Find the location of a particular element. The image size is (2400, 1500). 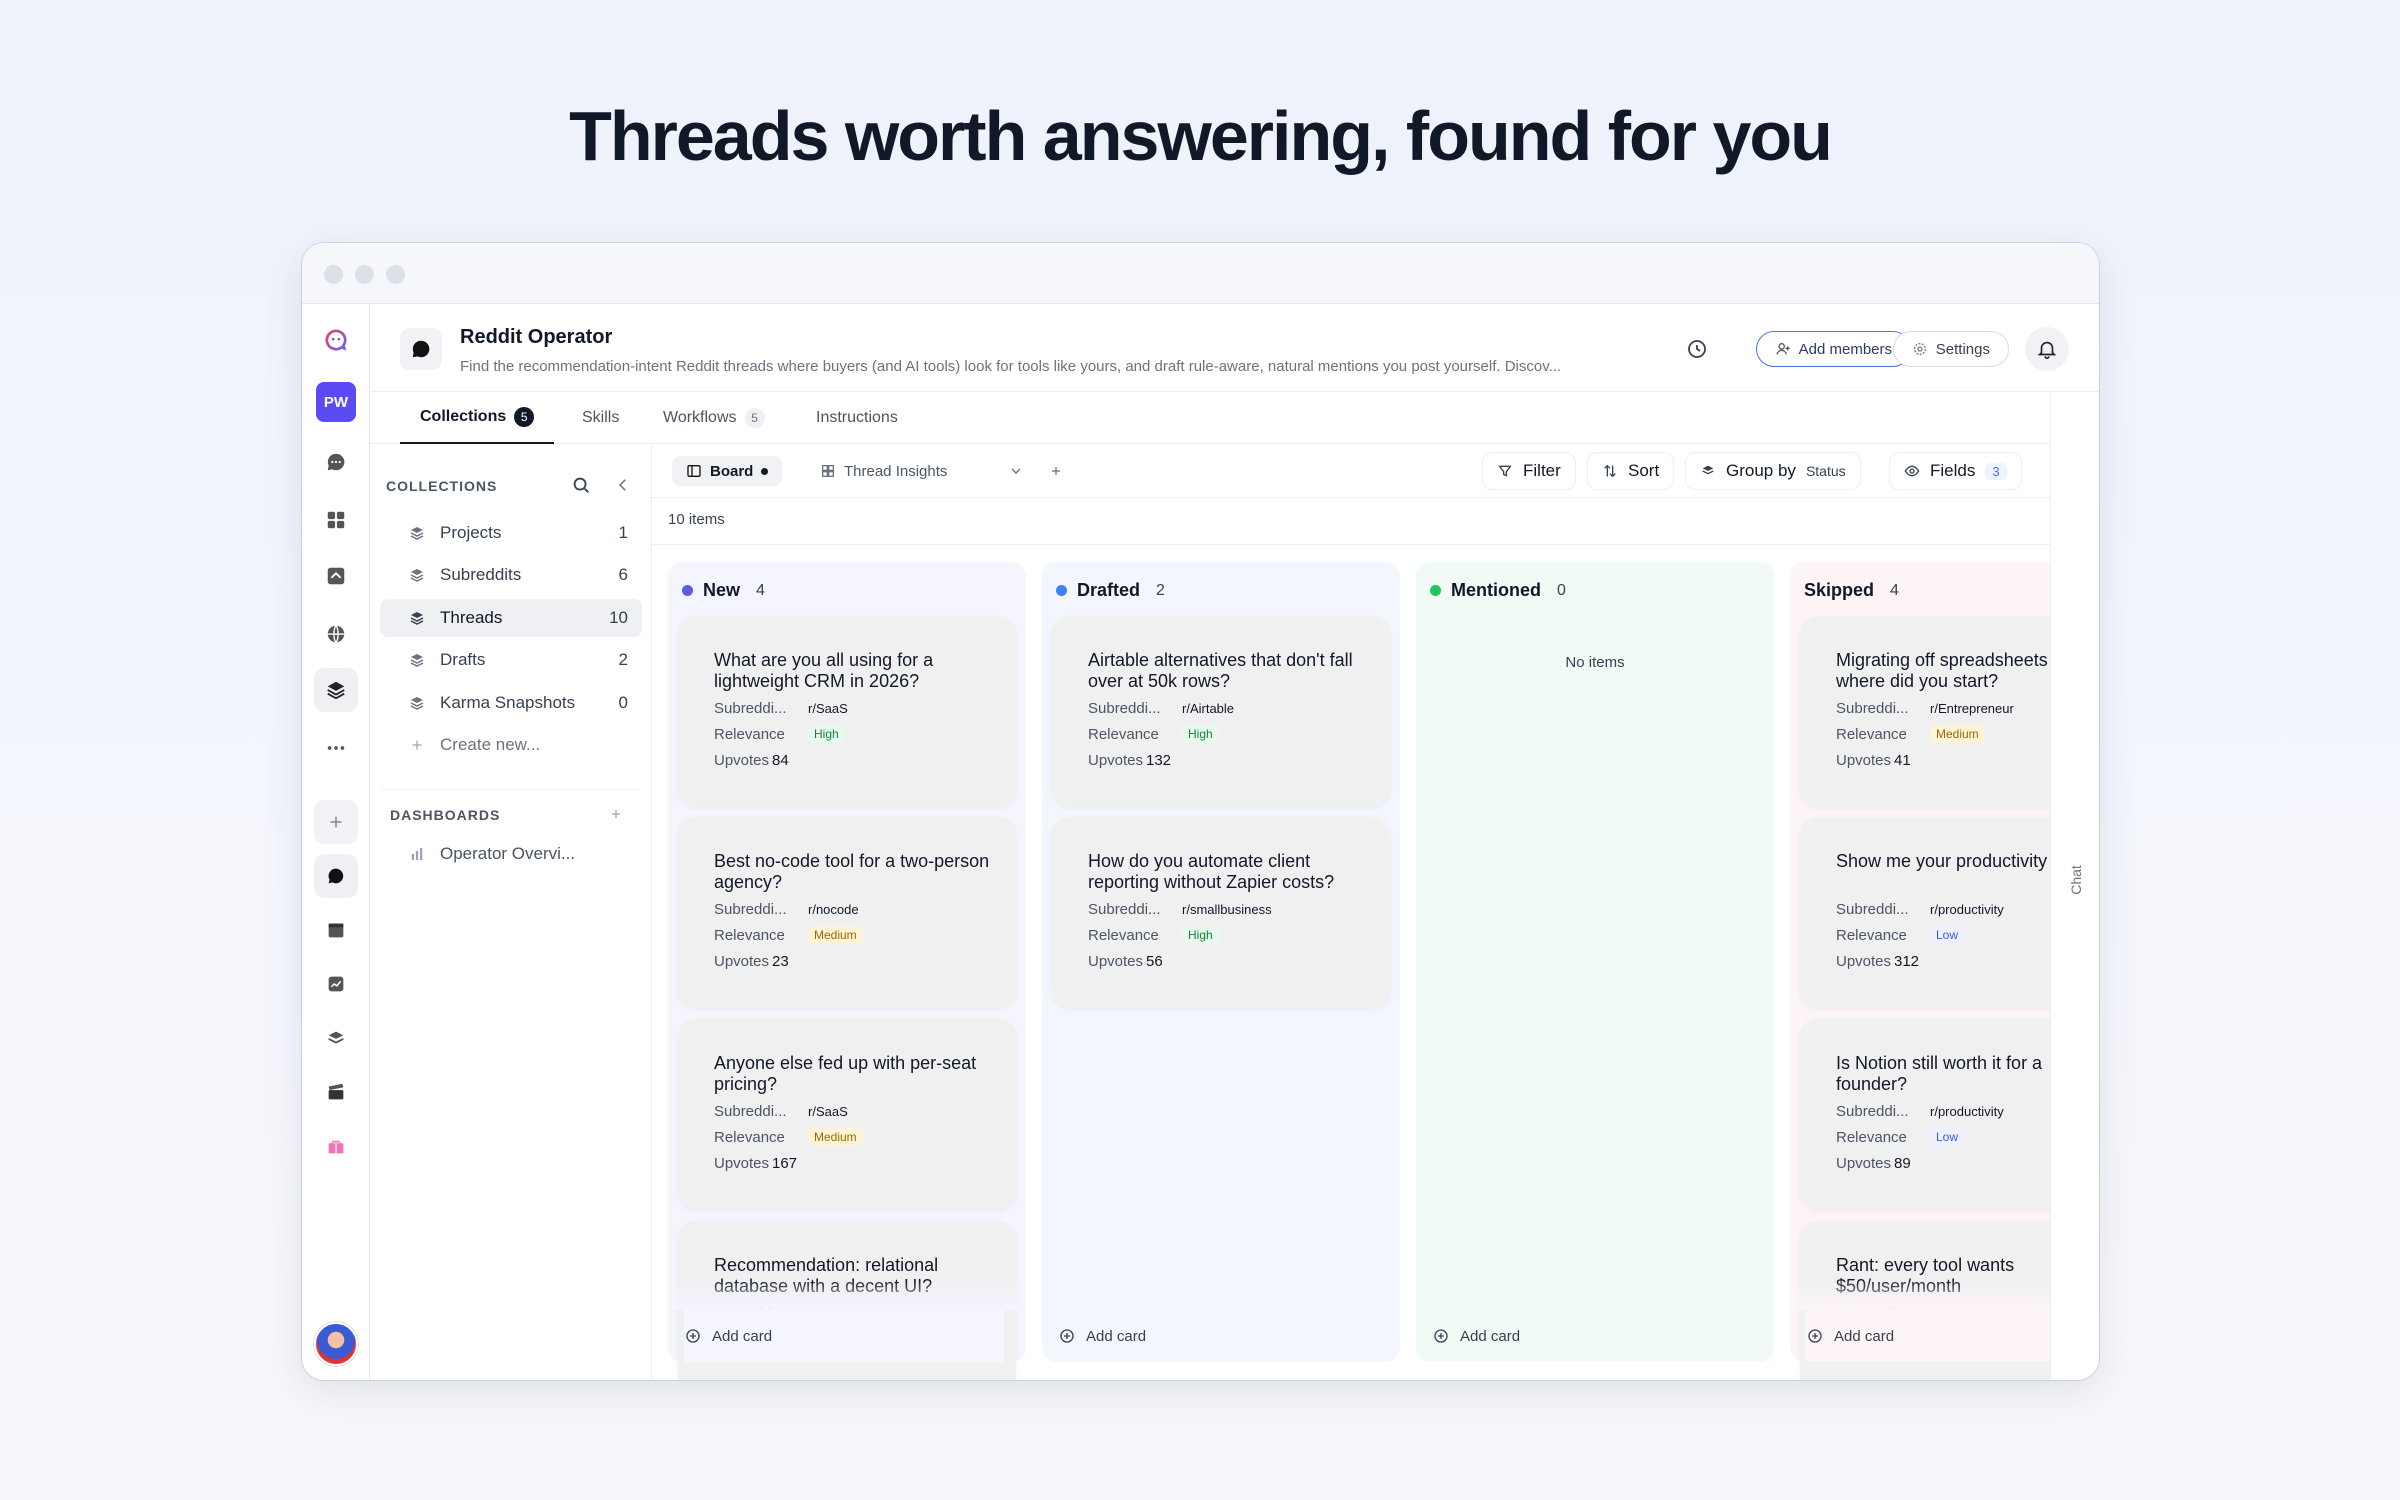

collection-subreddits: Subreddits 6 is located at coordinates (511, 575).